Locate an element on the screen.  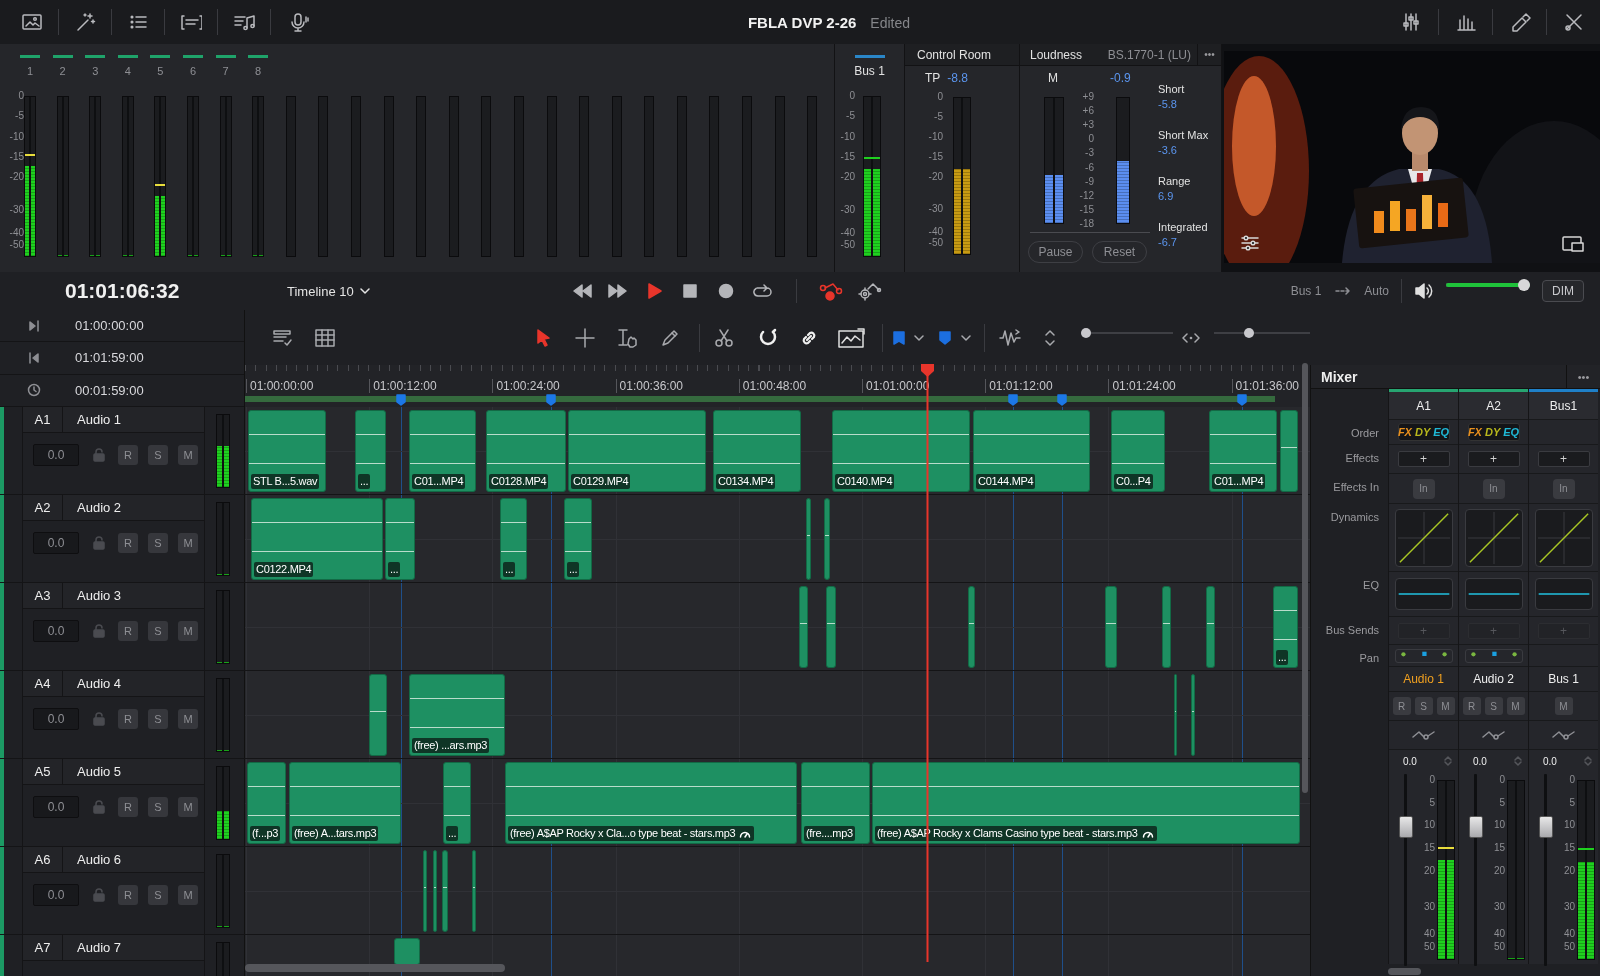
track-name: Audio 6 is located at coordinates (92, 859).